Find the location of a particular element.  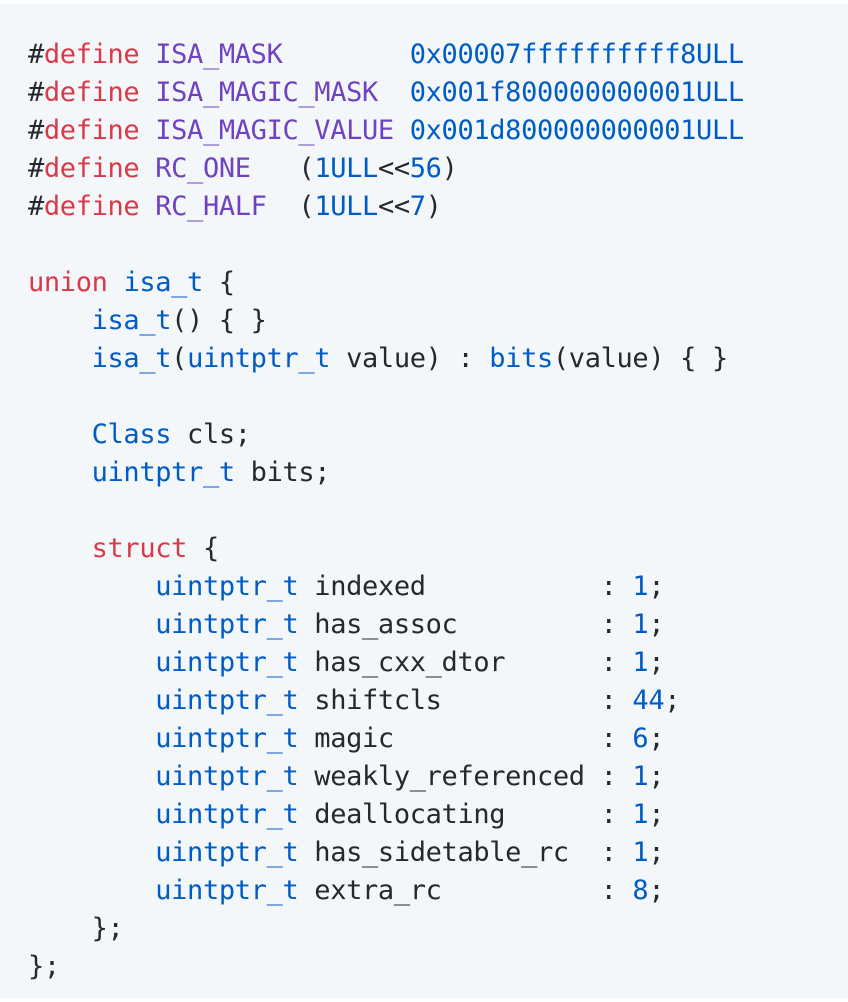

code-token-macro: RC_HALF is located at coordinates (211, 206).